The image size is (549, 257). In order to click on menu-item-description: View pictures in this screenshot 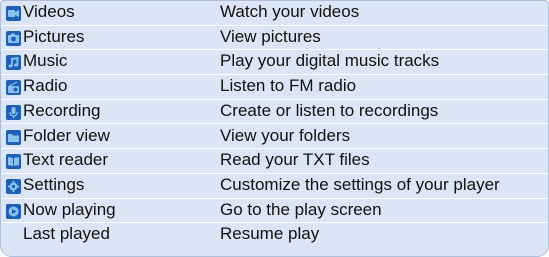, I will do `click(270, 36)`.